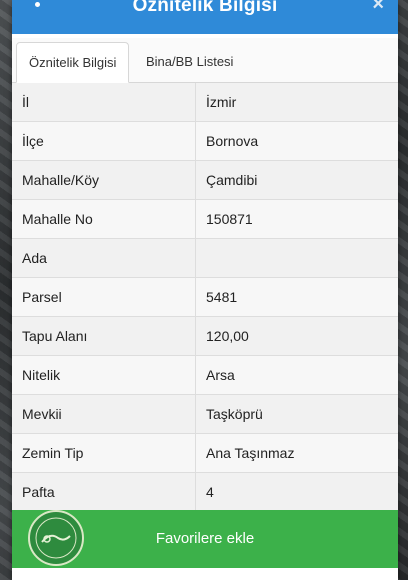  What do you see at coordinates (378, 7) in the screenshot?
I see `close-icon: ×` at bounding box center [378, 7].